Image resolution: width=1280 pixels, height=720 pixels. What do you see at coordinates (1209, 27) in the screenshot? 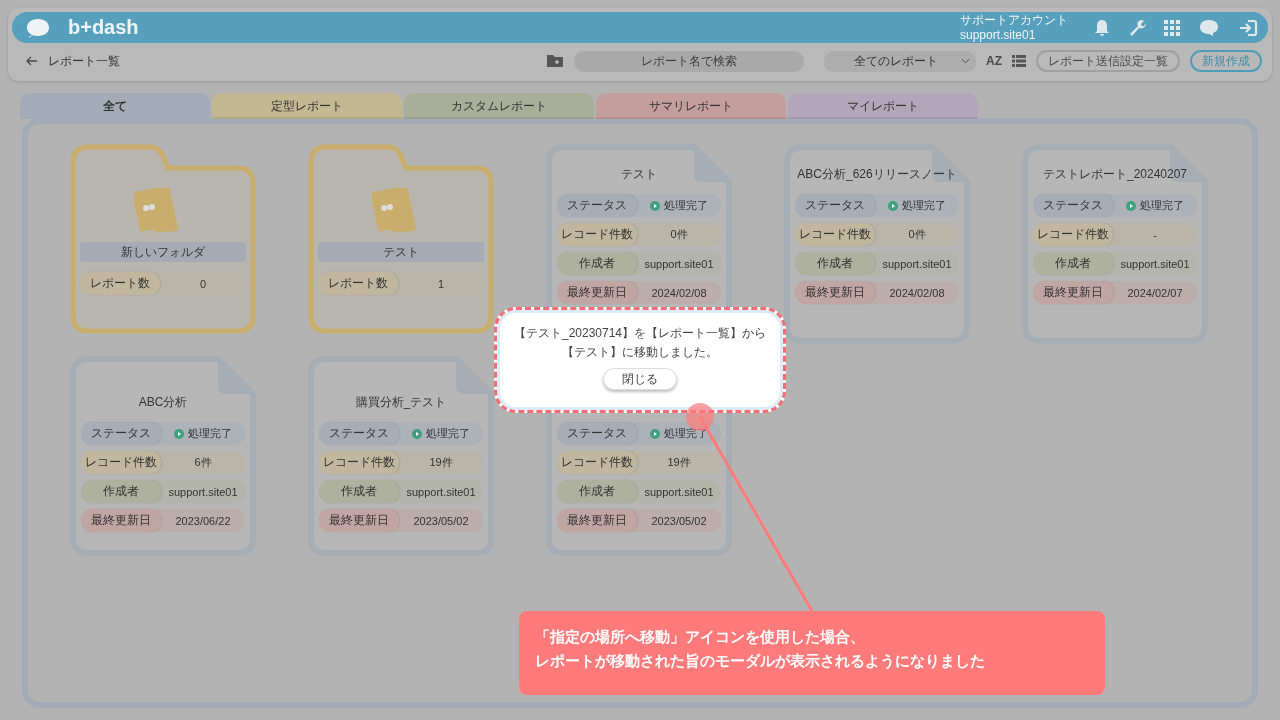
I see `chat-icon` at bounding box center [1209, 27].